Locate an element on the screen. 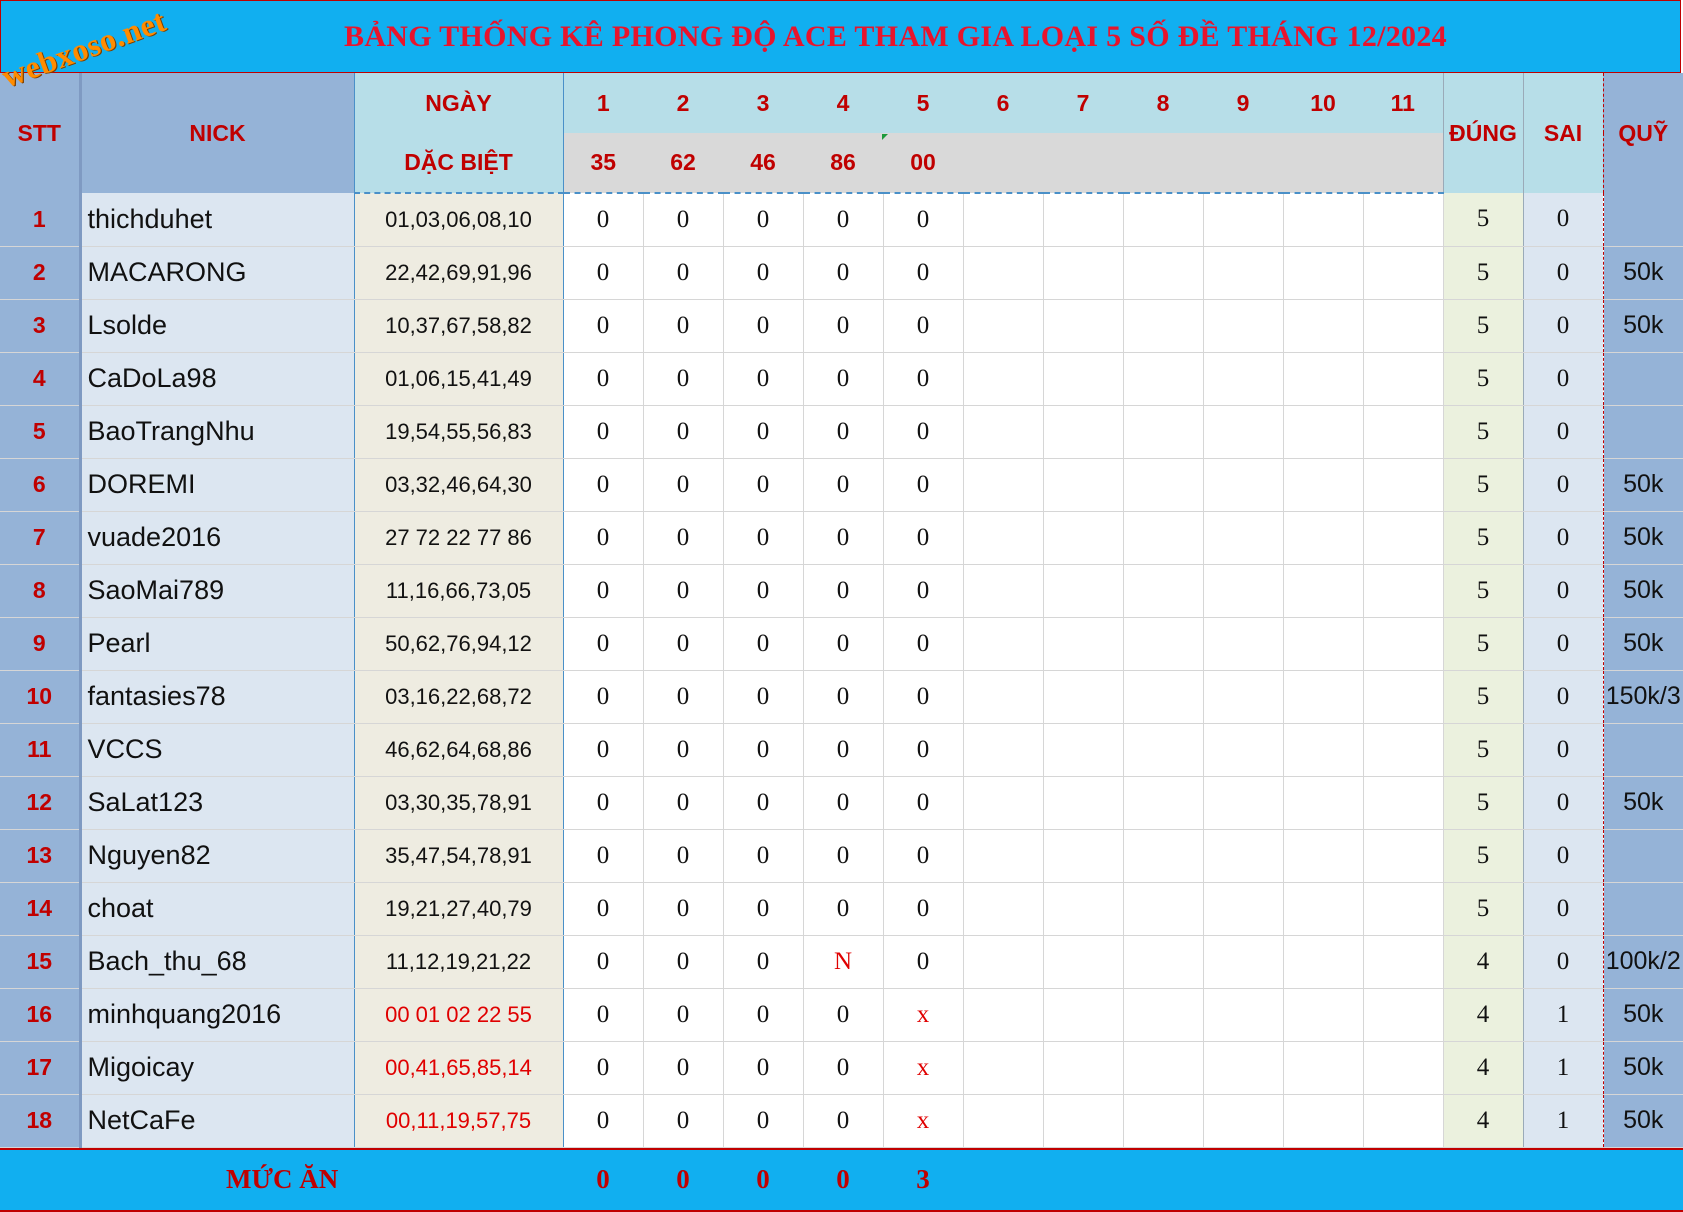 Image resolution: width=1683 pixels, height=1212 pixels. row-day-5-cell: x is located at coordinates (923, 1015).